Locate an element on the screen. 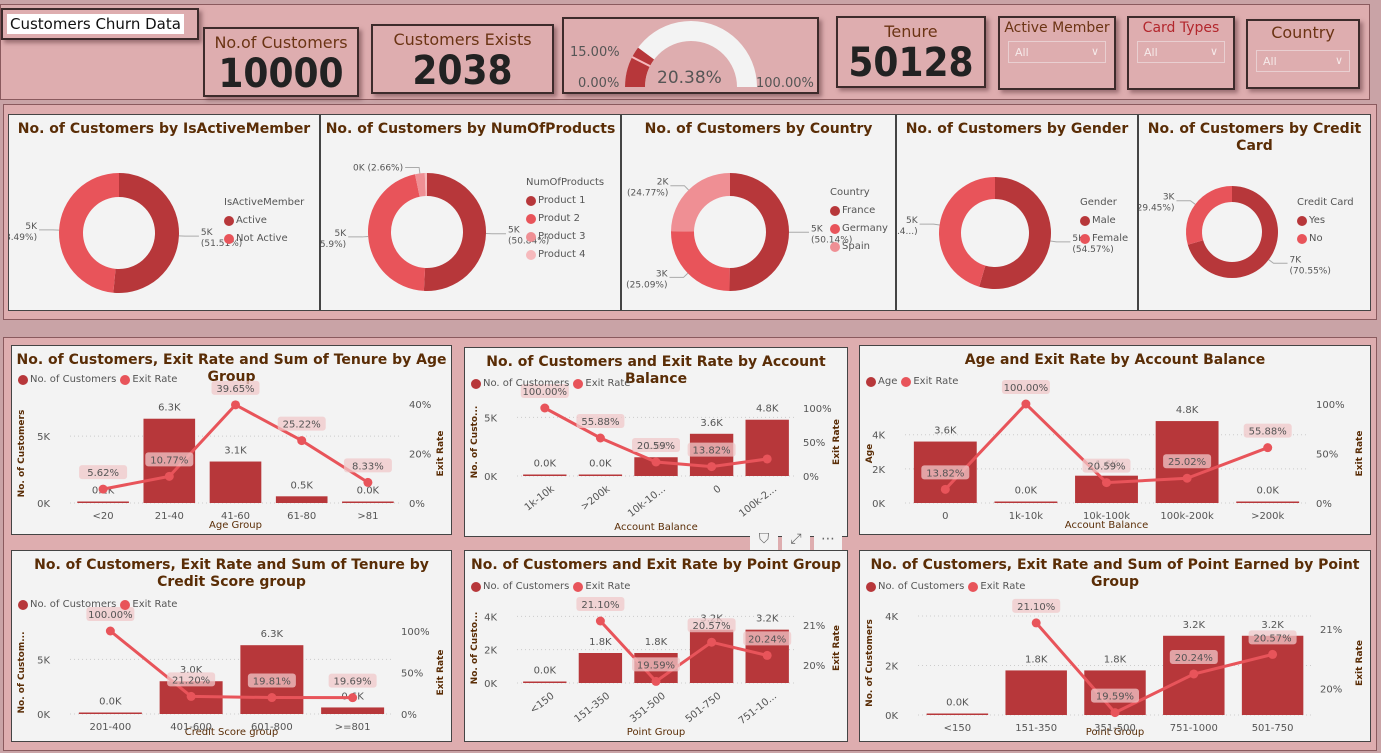 The image size is (1381, 753). legend-label: Age is located at coordinates (888, 381).